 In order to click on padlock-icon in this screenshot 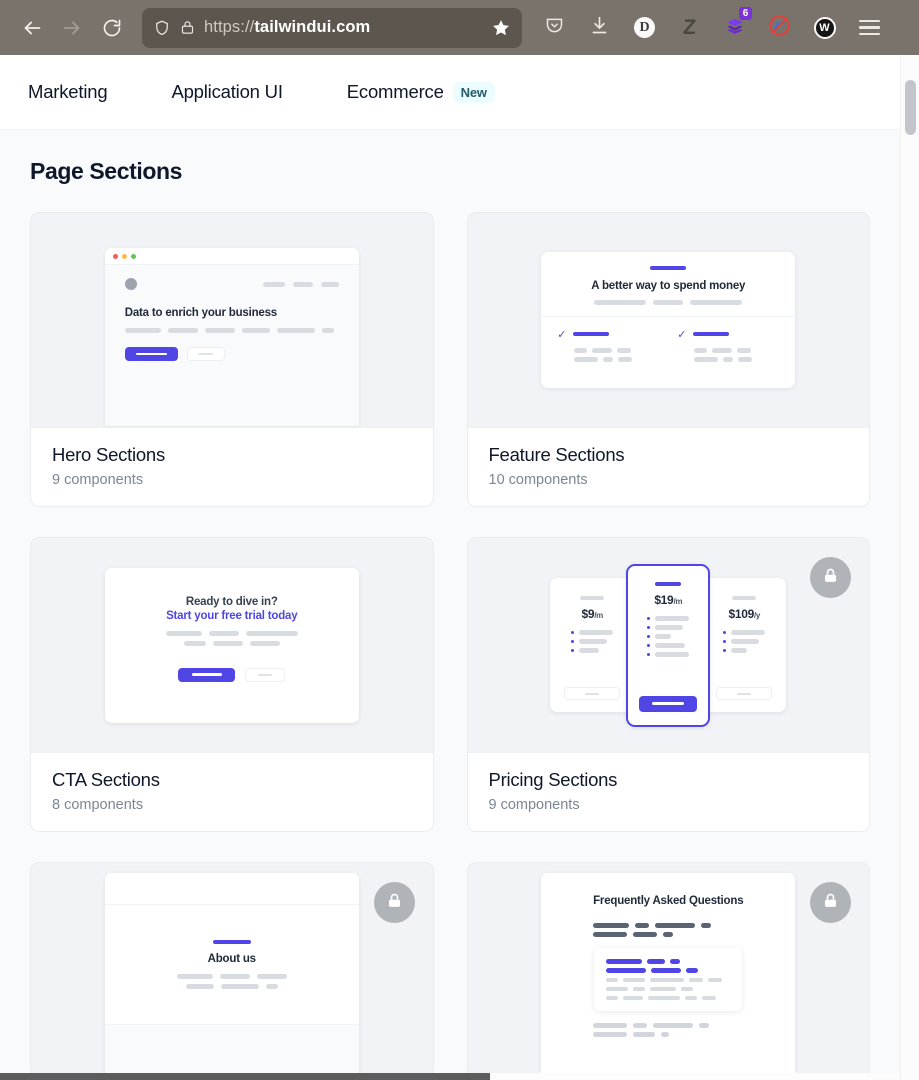, I will do `click(187, 27)`.